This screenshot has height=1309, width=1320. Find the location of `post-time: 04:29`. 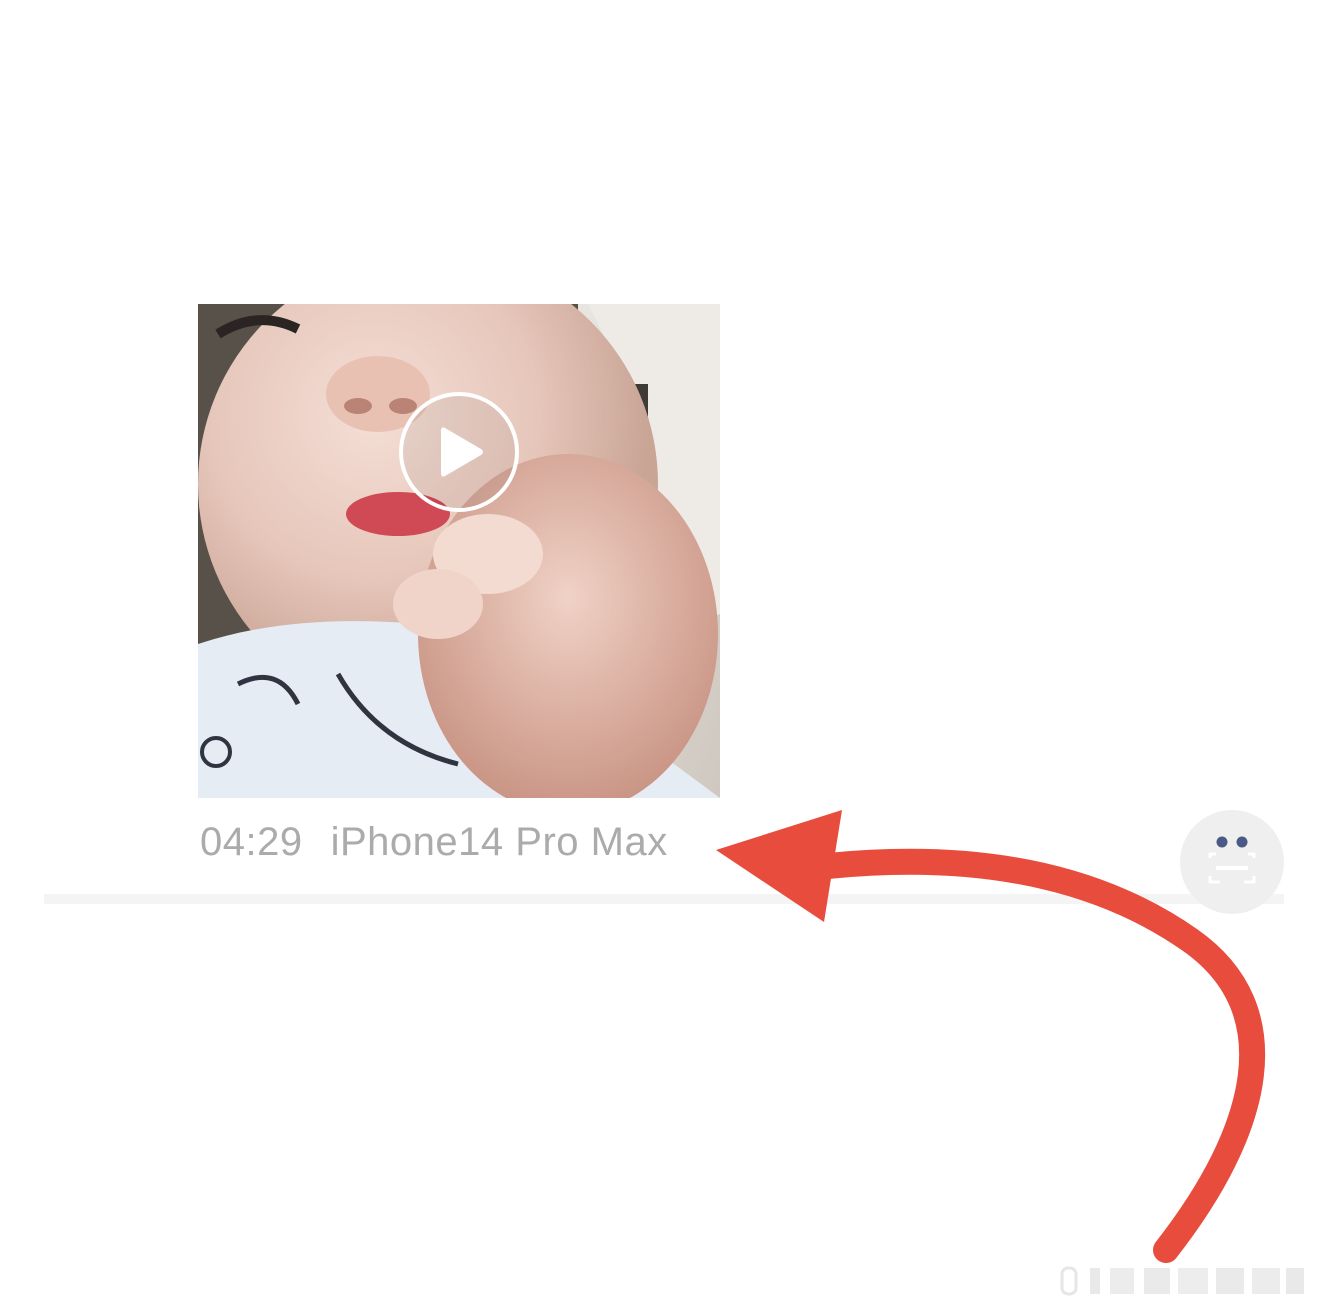

post-time: 04:29 is located at coordinates (251, 841).